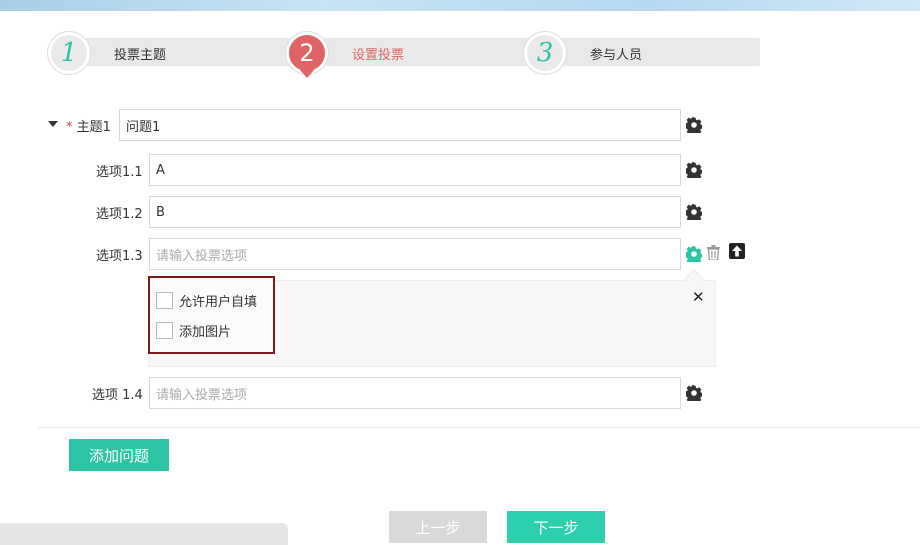 This screenshot has width=920, height=545. I want to click on option-1-4-input: 请输入投票选项, so click(415, 393).